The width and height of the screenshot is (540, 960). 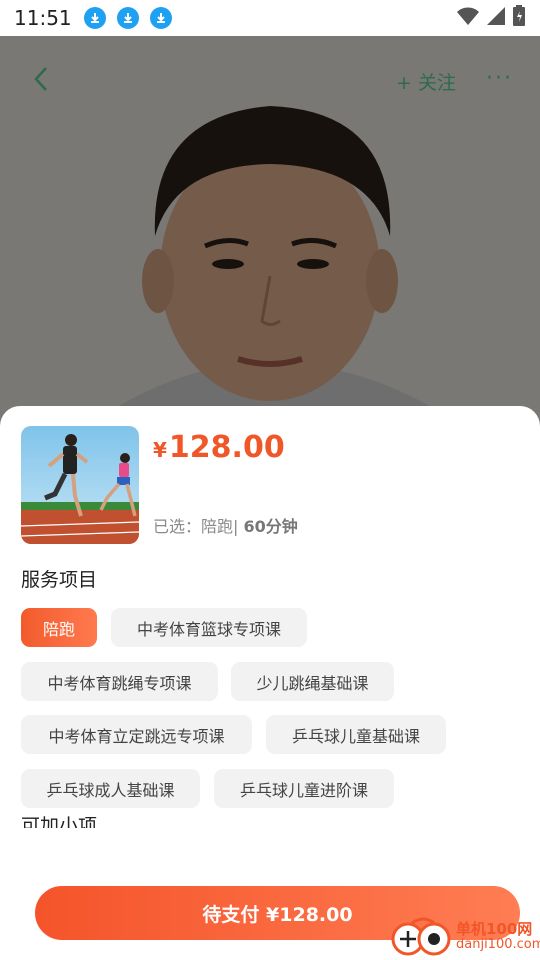 I want to click on selected-summary: 已选：陪跑| 60分钟, so click(x=225, y=525).